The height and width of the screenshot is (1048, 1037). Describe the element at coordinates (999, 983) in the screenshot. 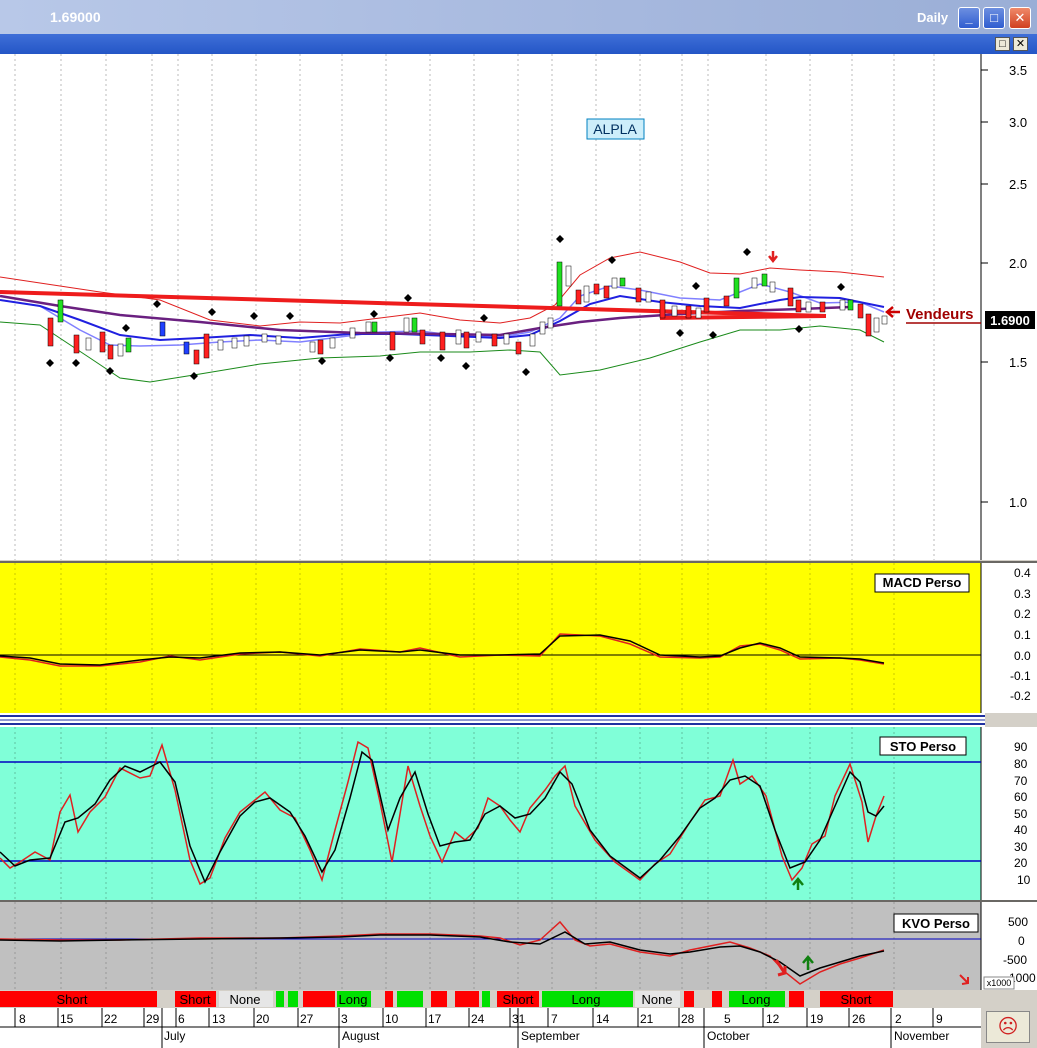

I see `kvo-multiplier: x1000` at that location.